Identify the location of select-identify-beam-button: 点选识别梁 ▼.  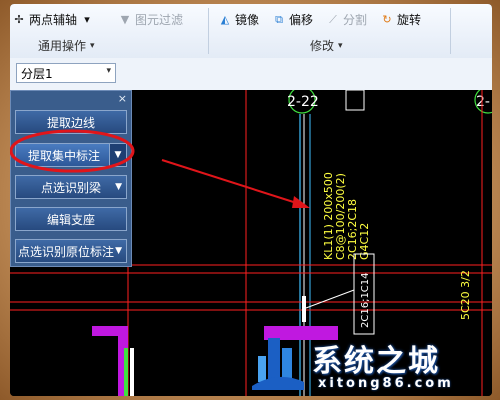
(71, 187).